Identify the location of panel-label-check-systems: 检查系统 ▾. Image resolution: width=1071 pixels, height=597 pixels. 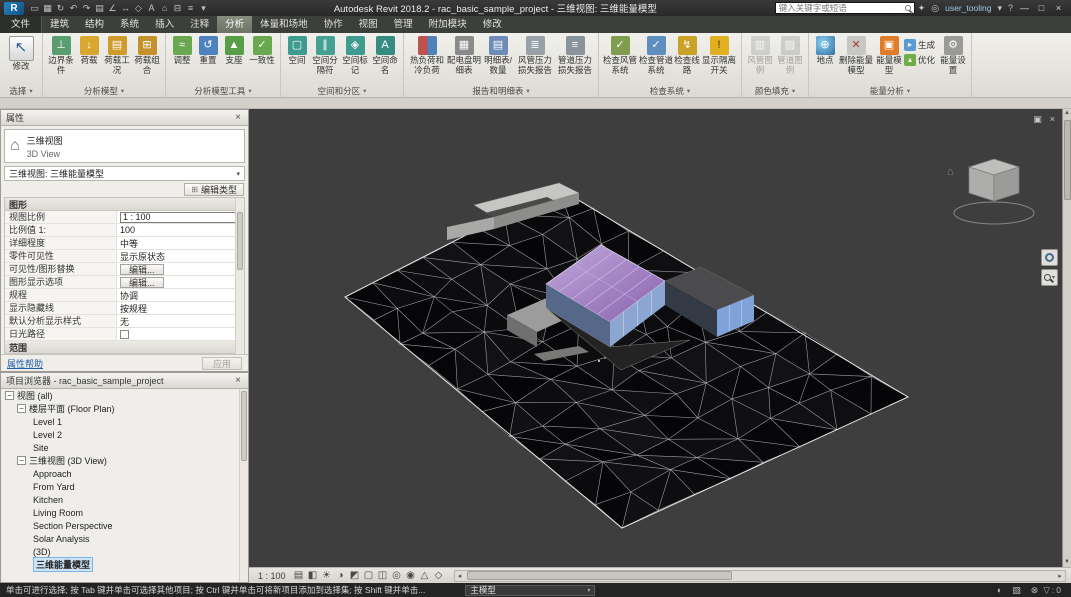
(670, 91).